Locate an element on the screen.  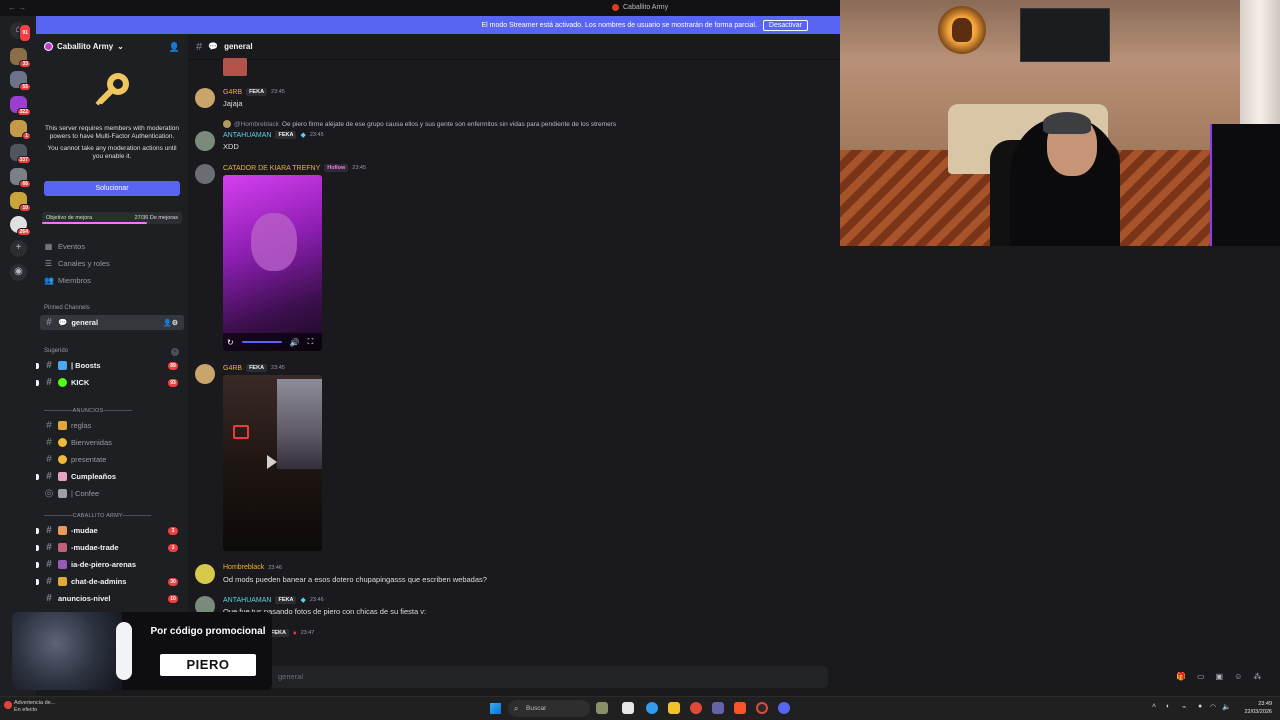
channel-general: # 💬 general 👤⚙ is located at coordinates (112, 322).